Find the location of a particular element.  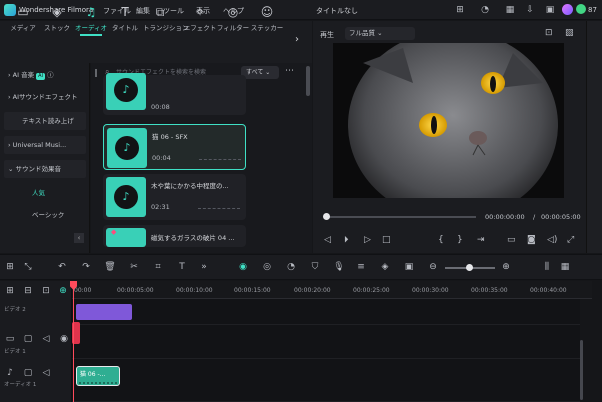

sidebar-item-popular: 人気 is located at coordinates (45, 193).